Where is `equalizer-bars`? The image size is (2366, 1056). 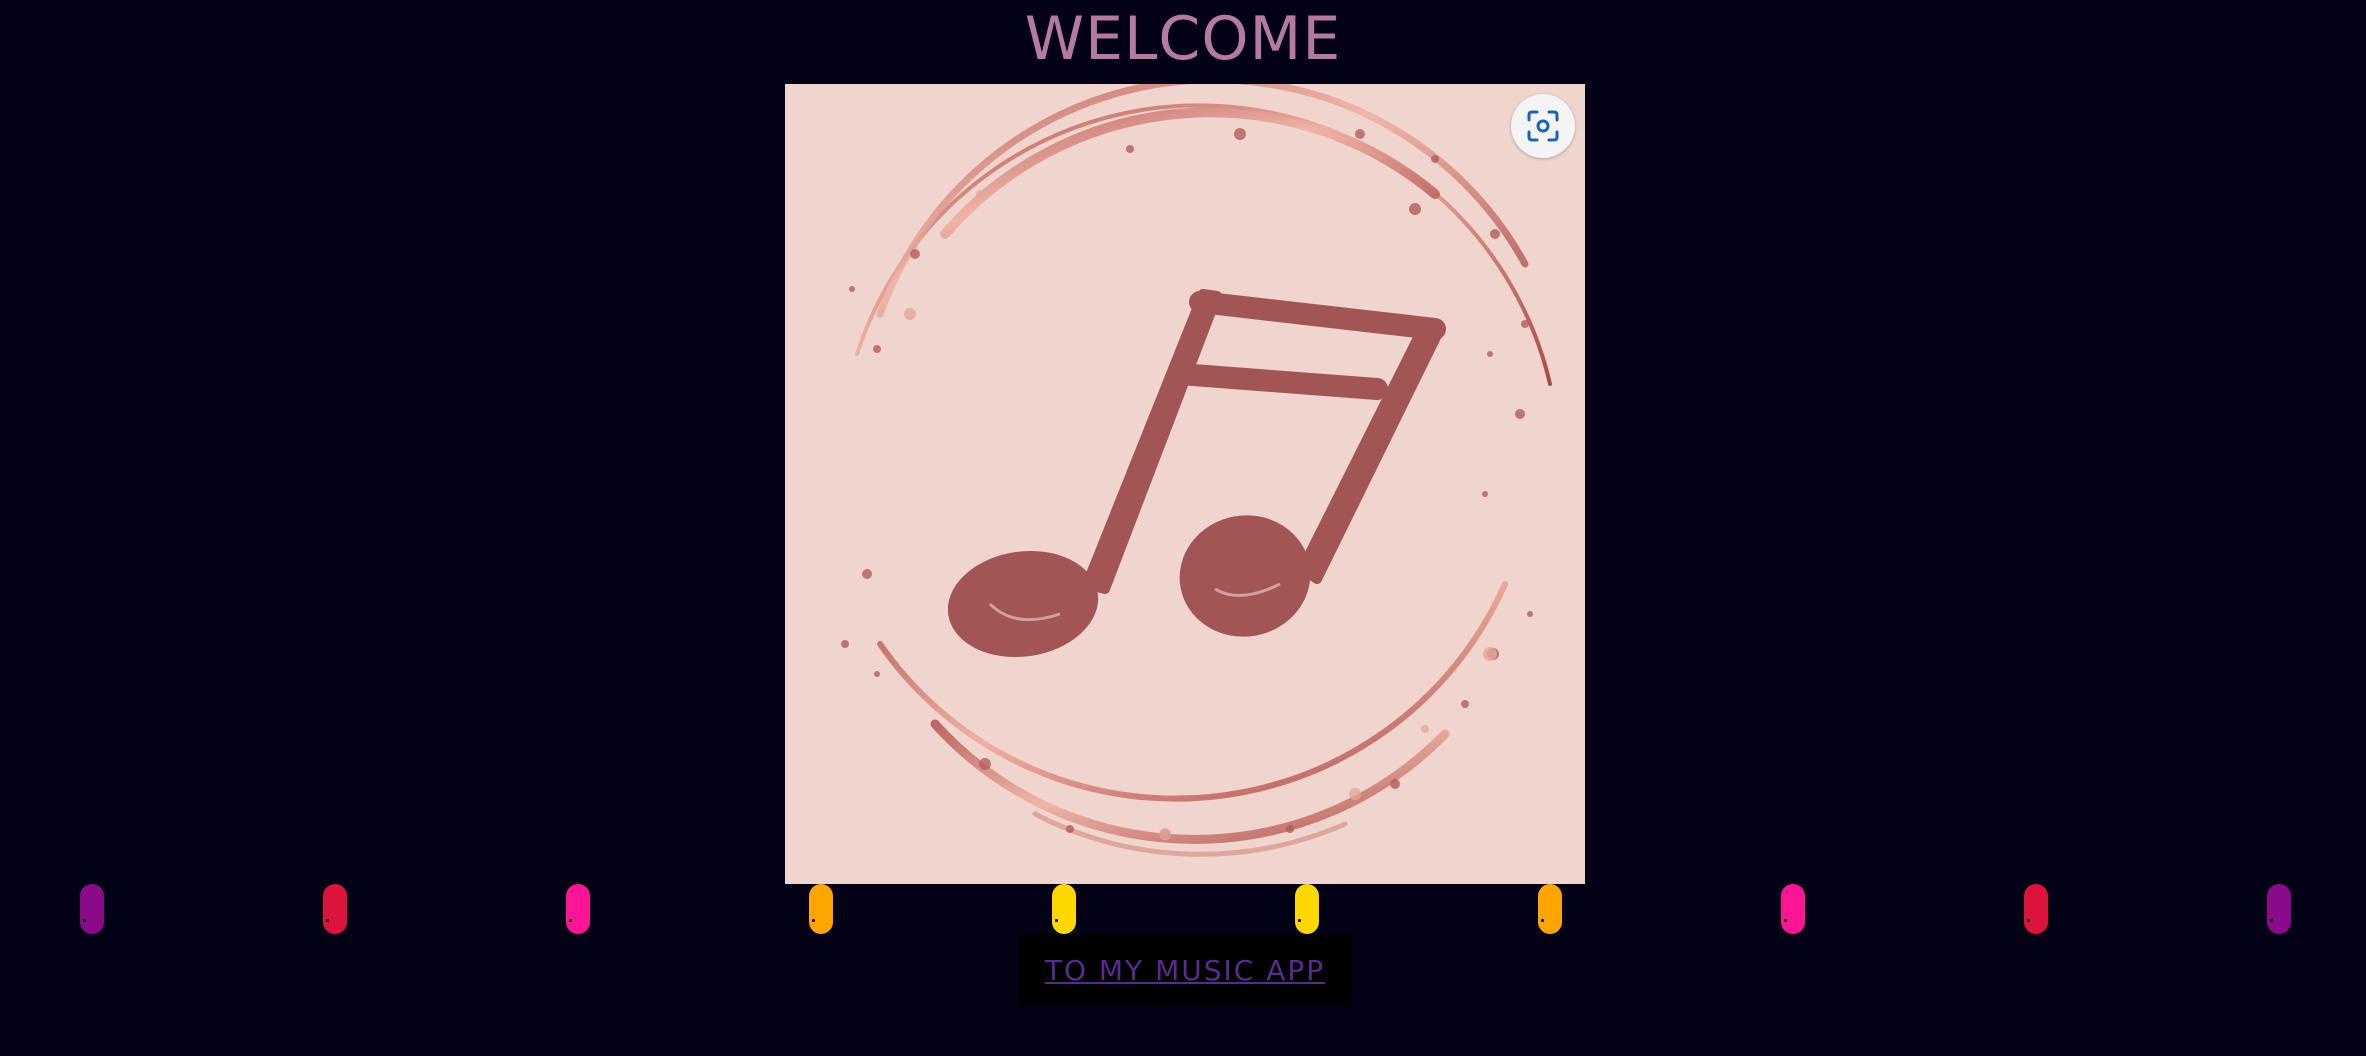 equalizer-bars is located at coordinates (1183, 909).